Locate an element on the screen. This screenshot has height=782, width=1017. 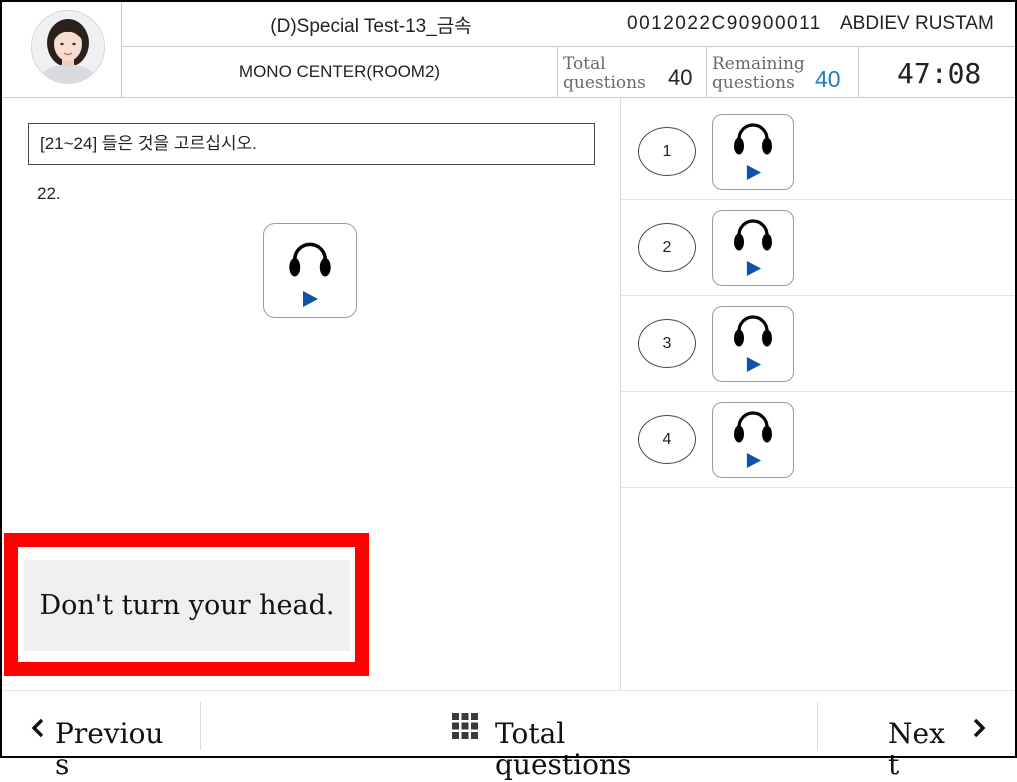
question-number: 22. is located at coordinates (49, 193).